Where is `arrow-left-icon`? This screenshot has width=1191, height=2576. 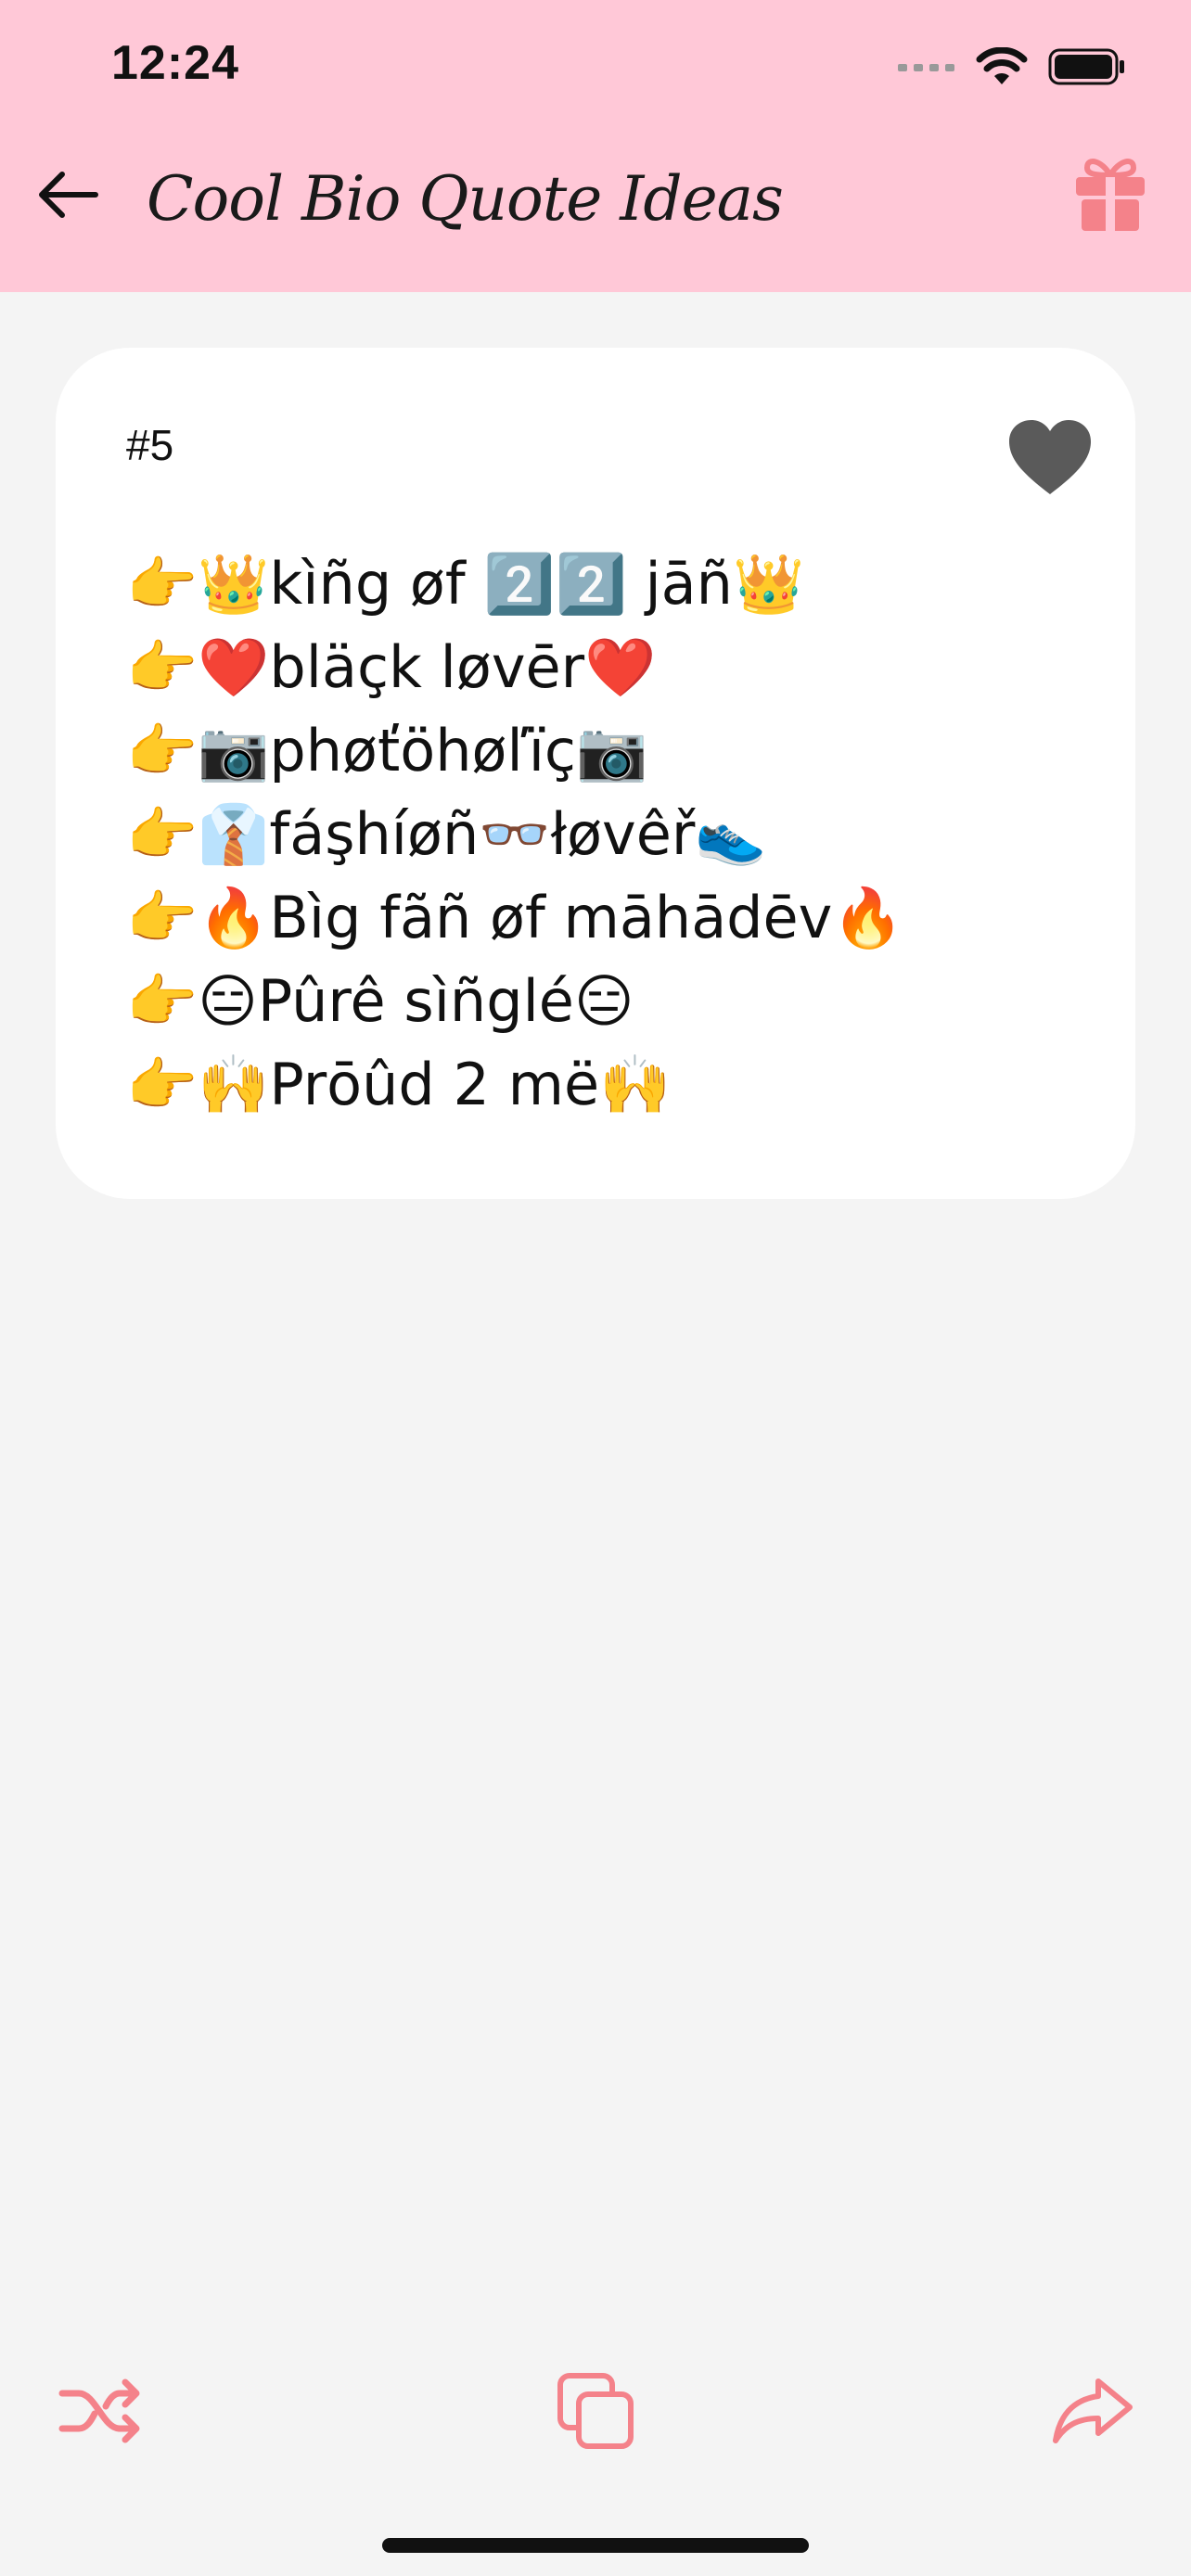 arrow-left-icon is located at coordinates (68, 195).